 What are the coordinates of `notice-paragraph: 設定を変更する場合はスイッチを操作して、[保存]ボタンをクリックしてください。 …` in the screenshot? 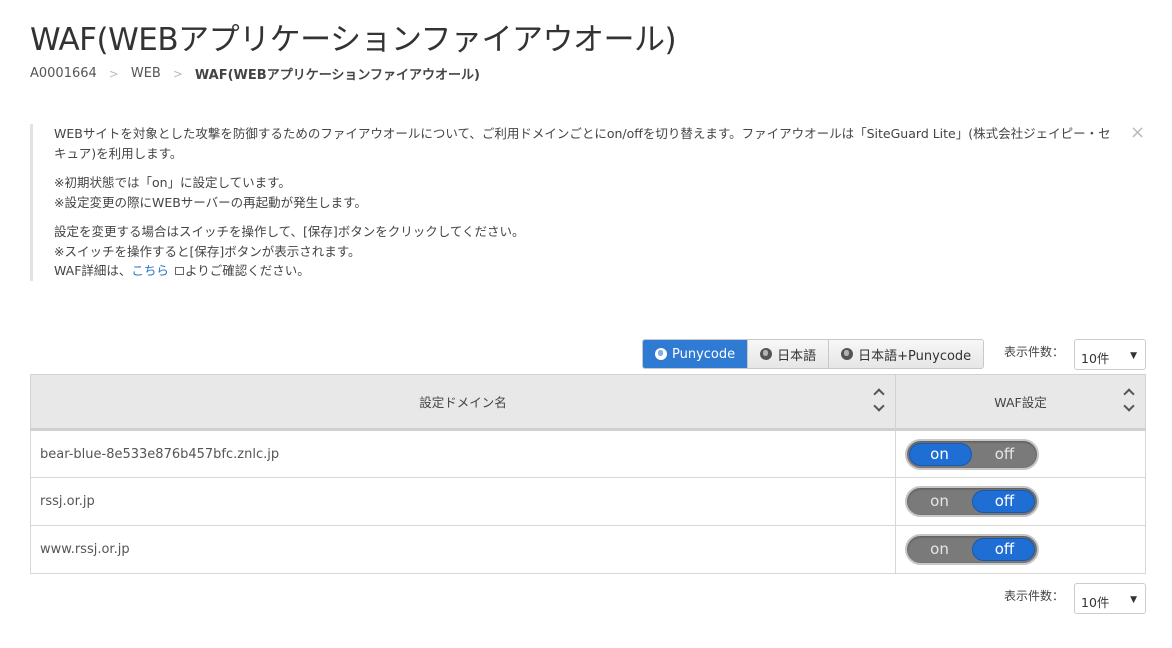 It's located at (585, 251).